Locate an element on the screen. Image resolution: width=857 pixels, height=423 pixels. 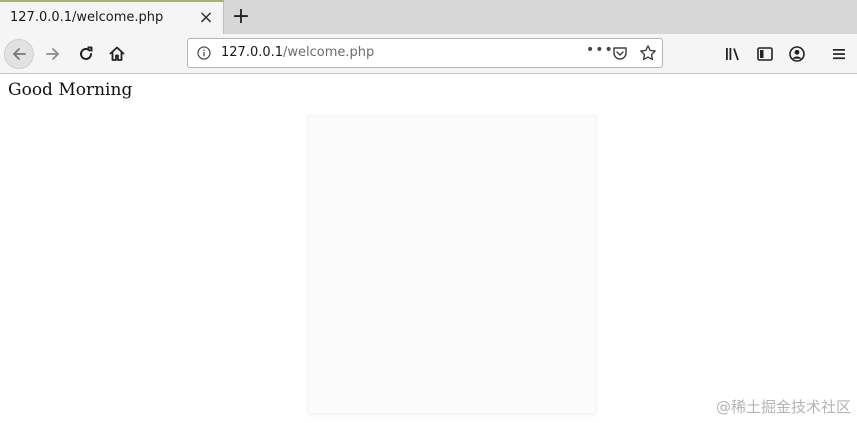
hamburger-menu-icon is located at coordinates (839, 54).